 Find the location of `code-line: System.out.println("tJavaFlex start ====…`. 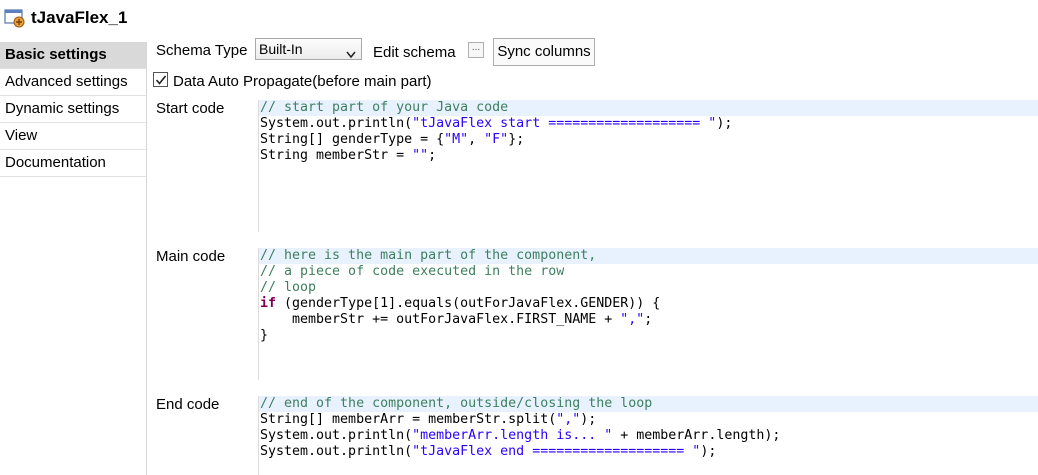

code-line: System.out.println("tJavaFlex start ====… is located at coordinates (496, 123).